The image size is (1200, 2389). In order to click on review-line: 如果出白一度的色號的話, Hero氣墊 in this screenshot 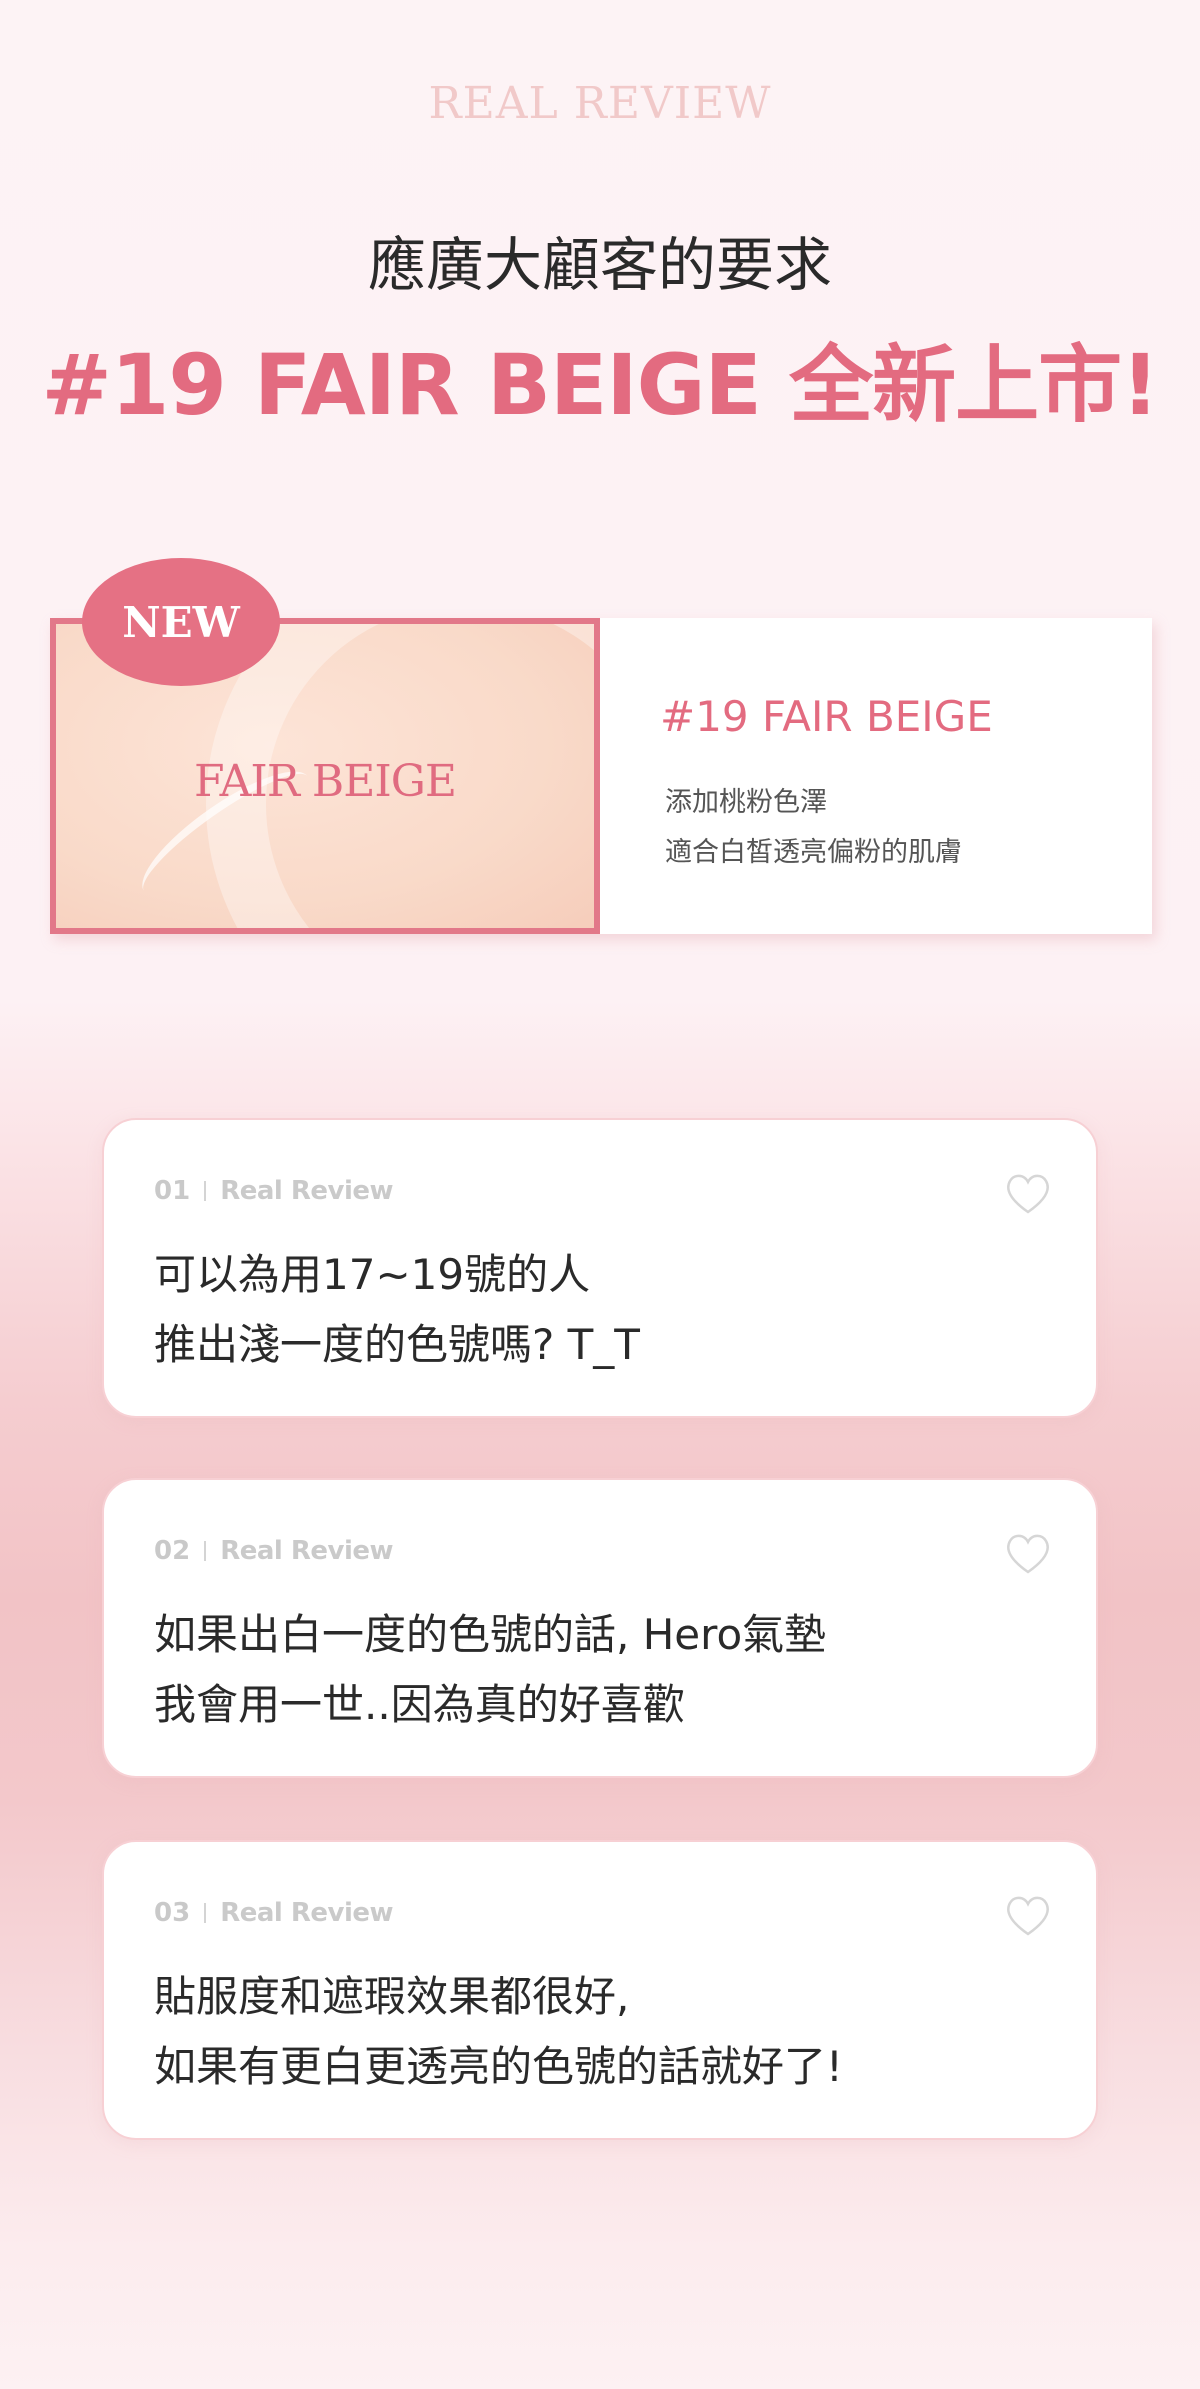, I will do `click(490, 1634)`.